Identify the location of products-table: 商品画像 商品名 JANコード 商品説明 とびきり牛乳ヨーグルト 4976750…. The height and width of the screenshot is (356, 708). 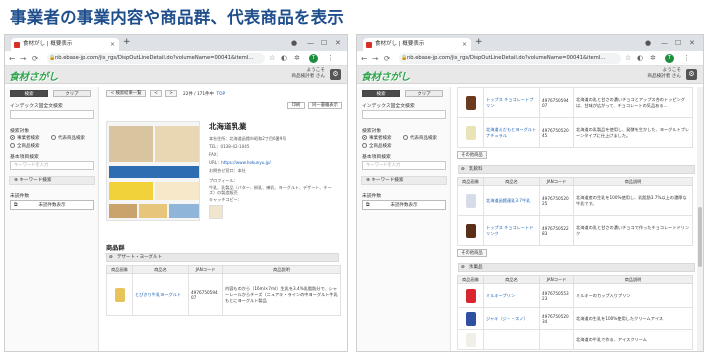
(223, 290).